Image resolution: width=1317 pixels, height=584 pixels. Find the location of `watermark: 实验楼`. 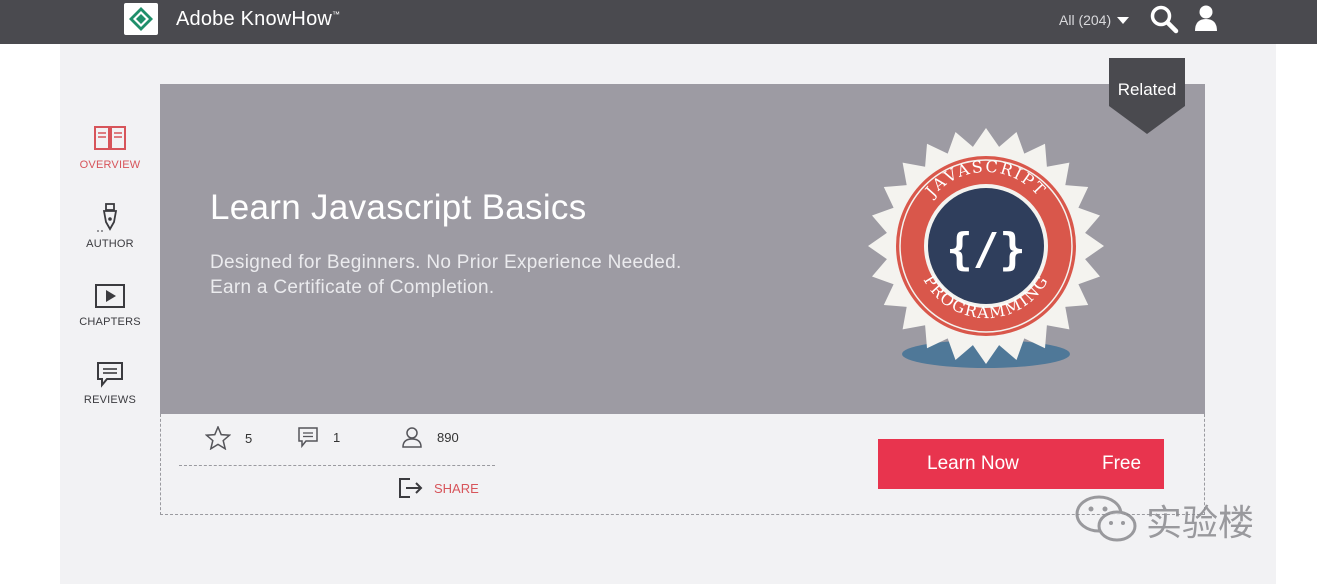

watermark: 实验楼 is located at coordinates (1164, 520).